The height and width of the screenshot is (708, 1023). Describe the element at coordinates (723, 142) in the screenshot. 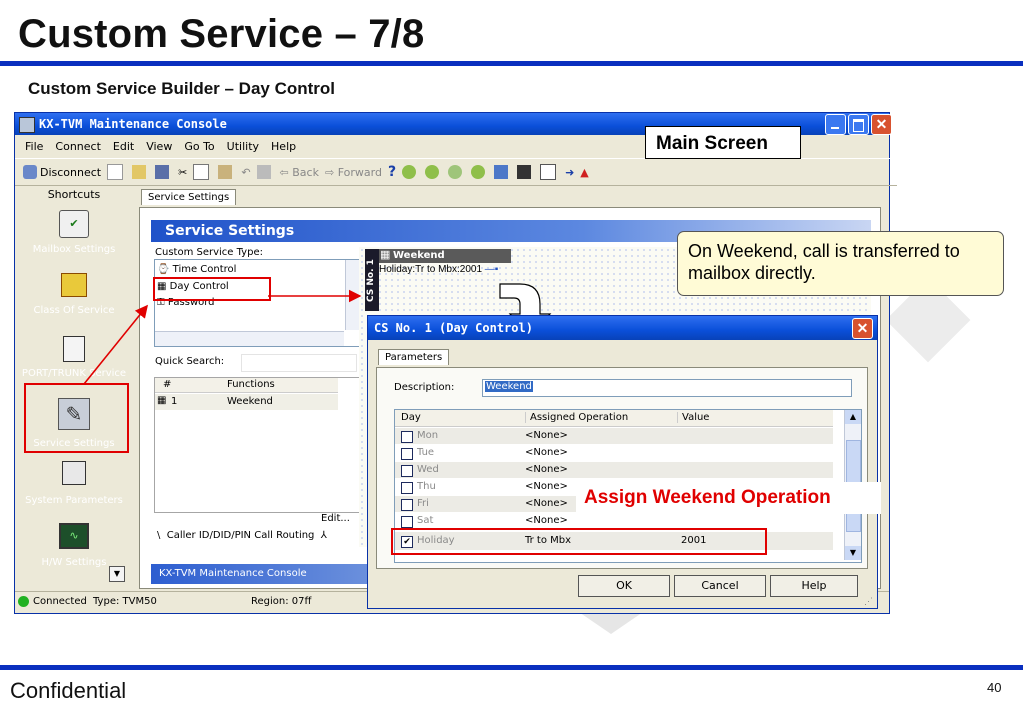

I see `main-screen-callout: Main Screen` at that location.